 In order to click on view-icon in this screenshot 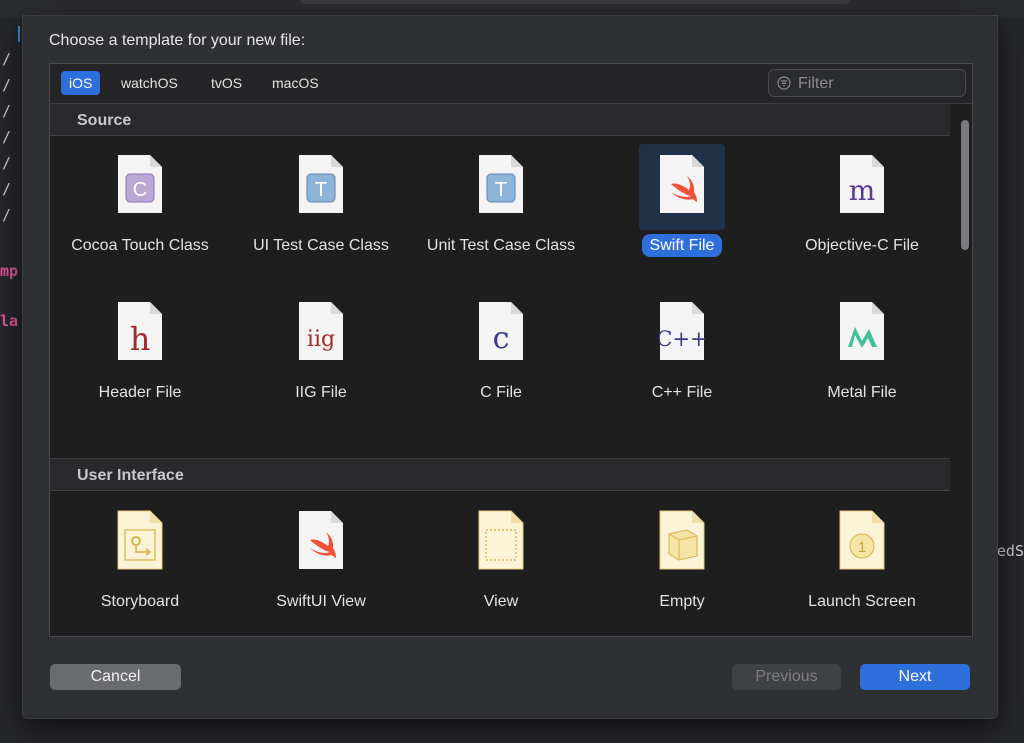, I will do `click(501, 540)`.